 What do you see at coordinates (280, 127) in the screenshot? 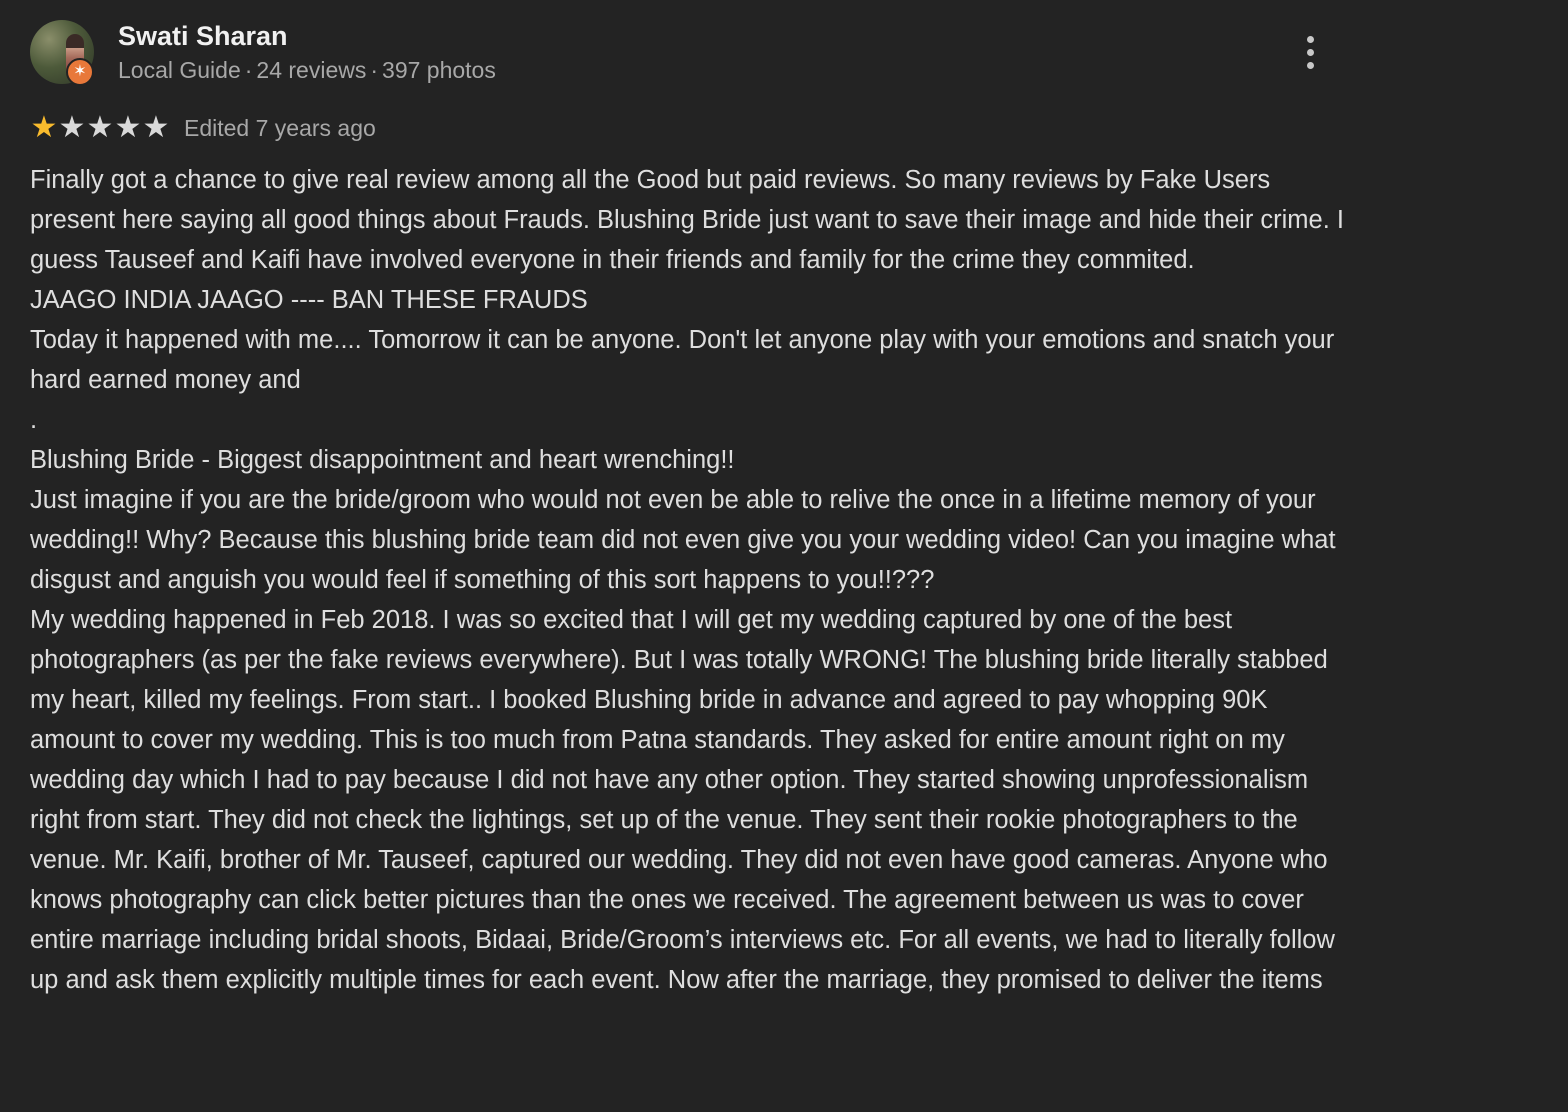
I see `edited-timestamp: Edited 7 years ago` at bounding box center [280, 127].